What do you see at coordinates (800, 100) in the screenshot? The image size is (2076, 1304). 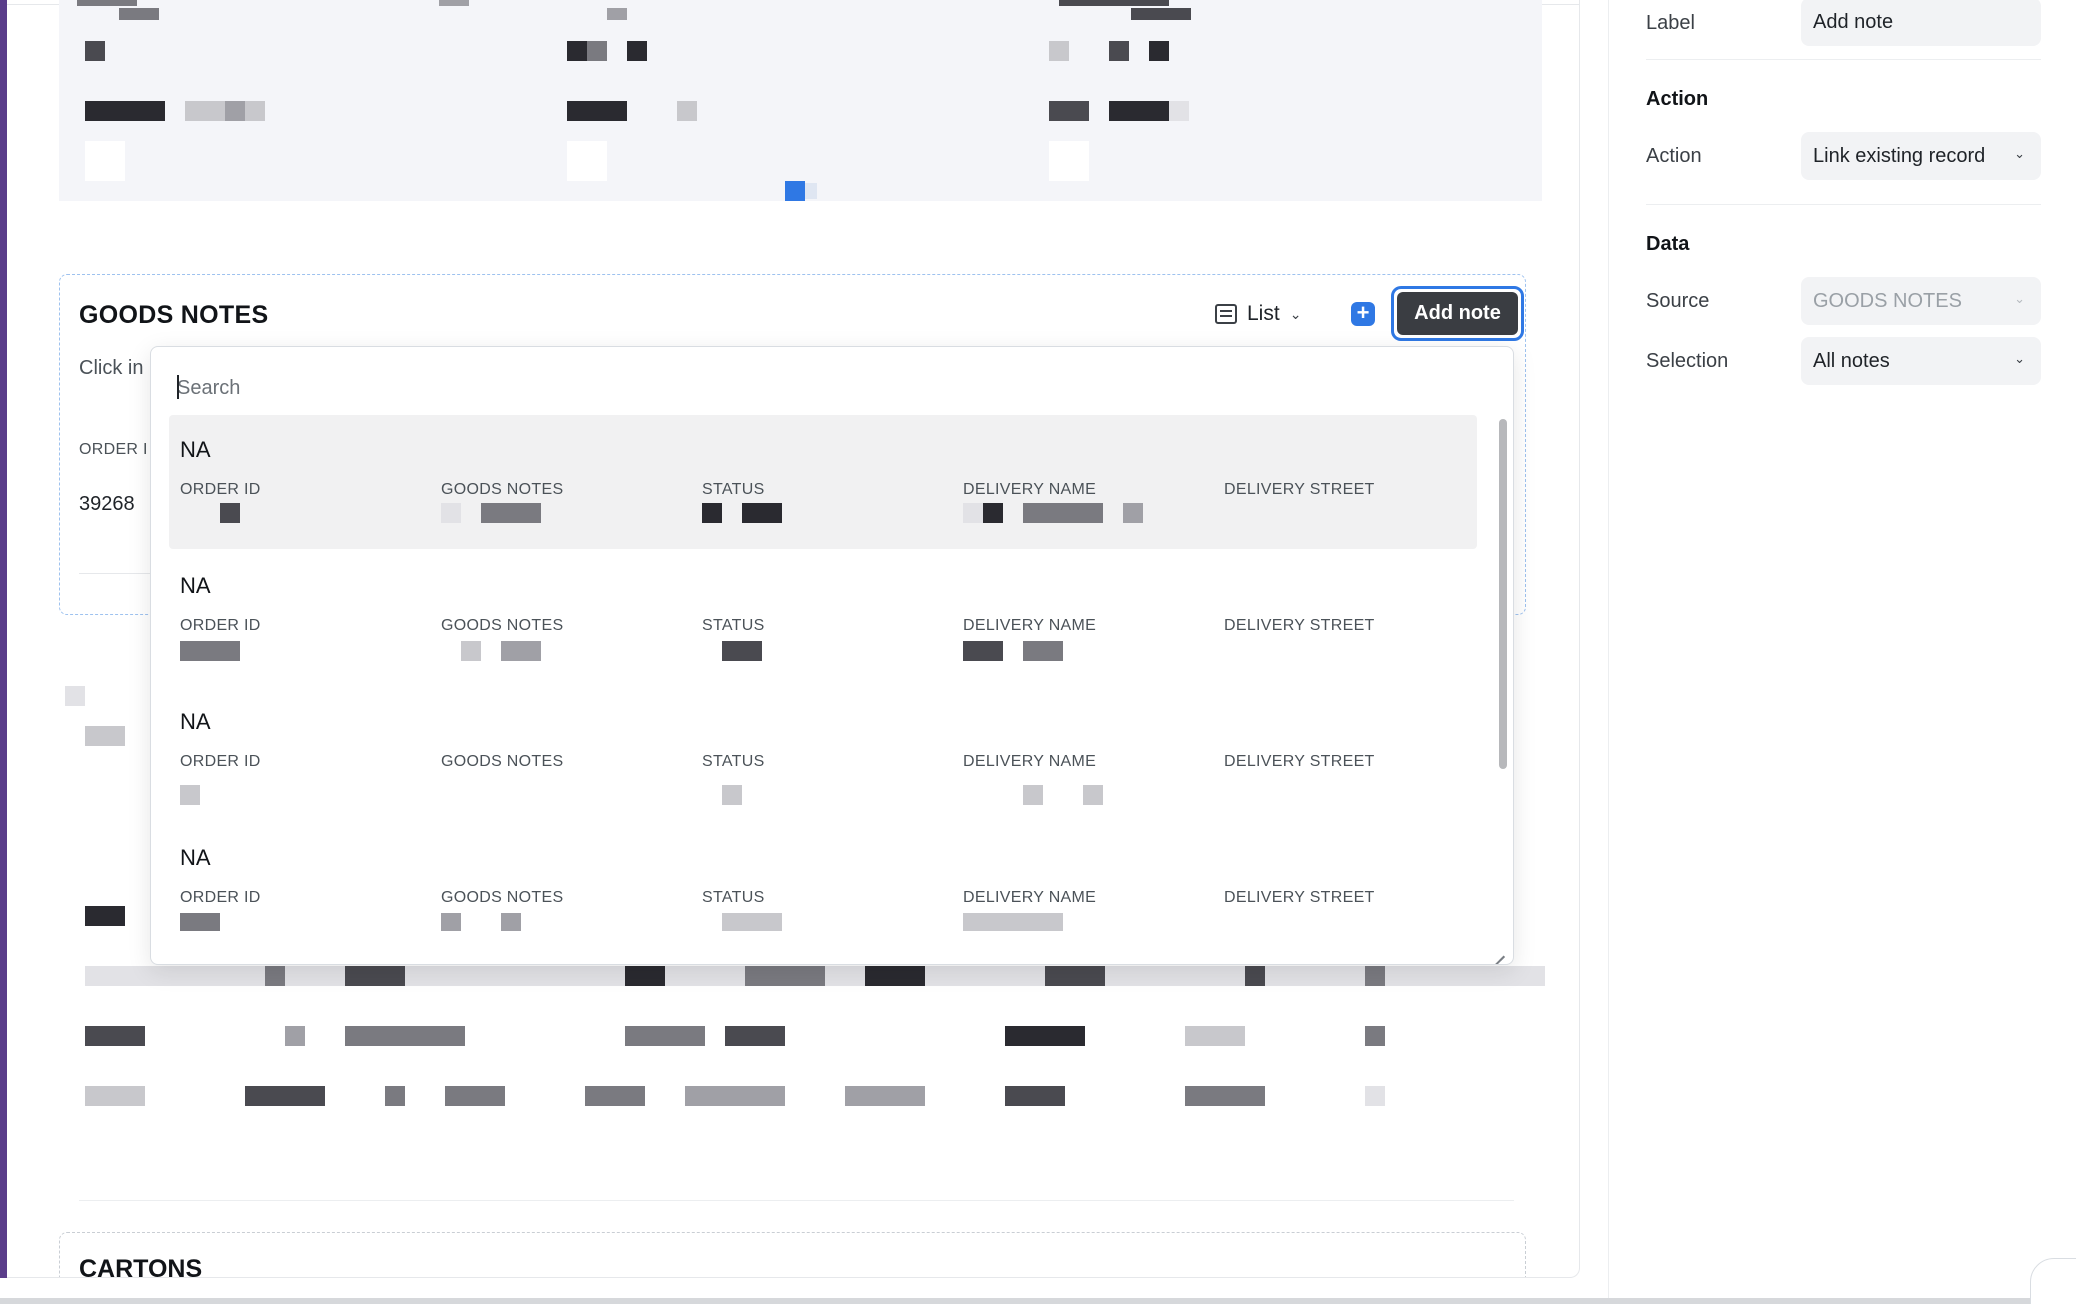 I see `top-record-section` at bounding box center [800, 100].